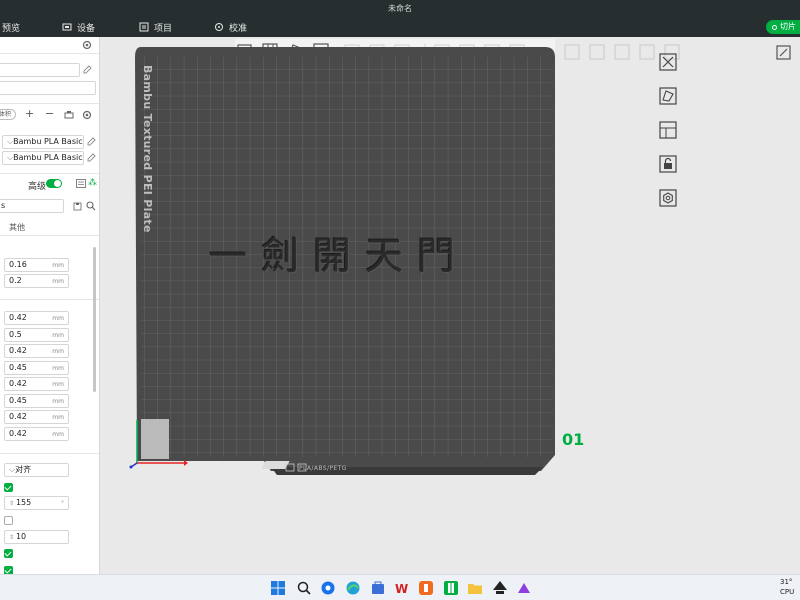  I want to click on axis-gizmo, so click(158, 444).